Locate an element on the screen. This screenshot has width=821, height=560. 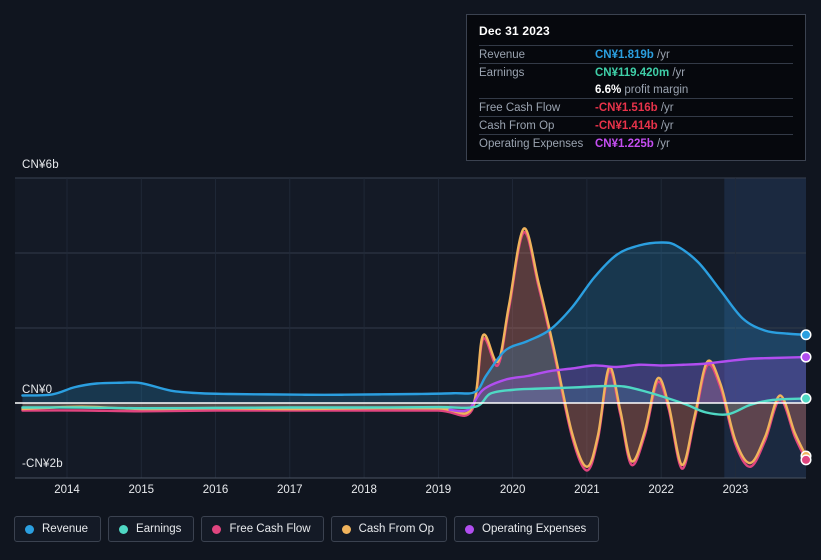
x-tick-2023: 2023 is located at coordinates (735, 490).